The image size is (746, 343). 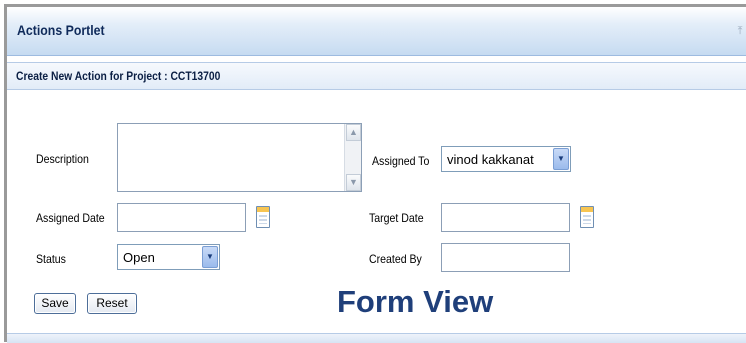 What do you see at coordinates (352, 157) in the screenshot?
I see `description-scrollbar: ▲ ▼` at bounding box center [352, 157].